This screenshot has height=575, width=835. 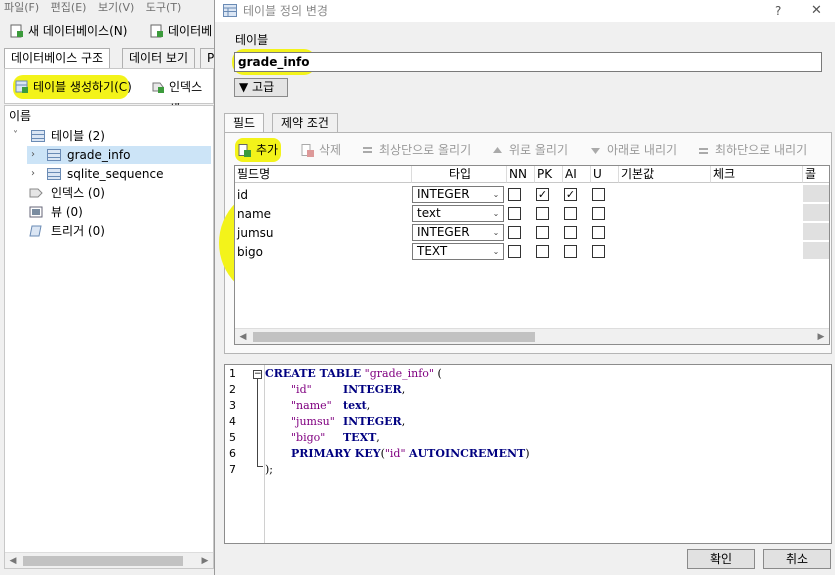 I want to click on view-icon, so click(x=36, y=212).